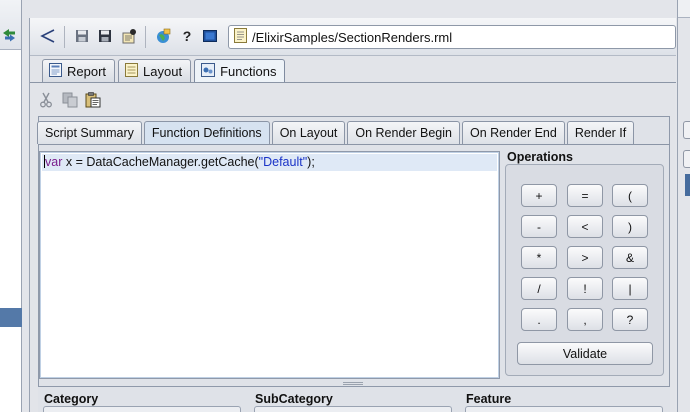 This screenshot has width=690, height=412. I want to click on save-icon, so click(82, 36).